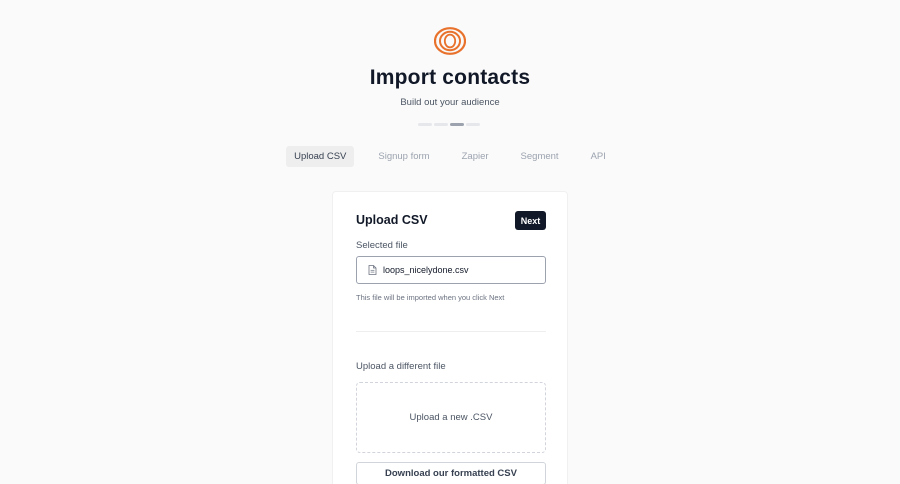 The image size is (900, 484). Describe the element at coordinates (451, 331) in the screenshot. I see `divider` at that location.